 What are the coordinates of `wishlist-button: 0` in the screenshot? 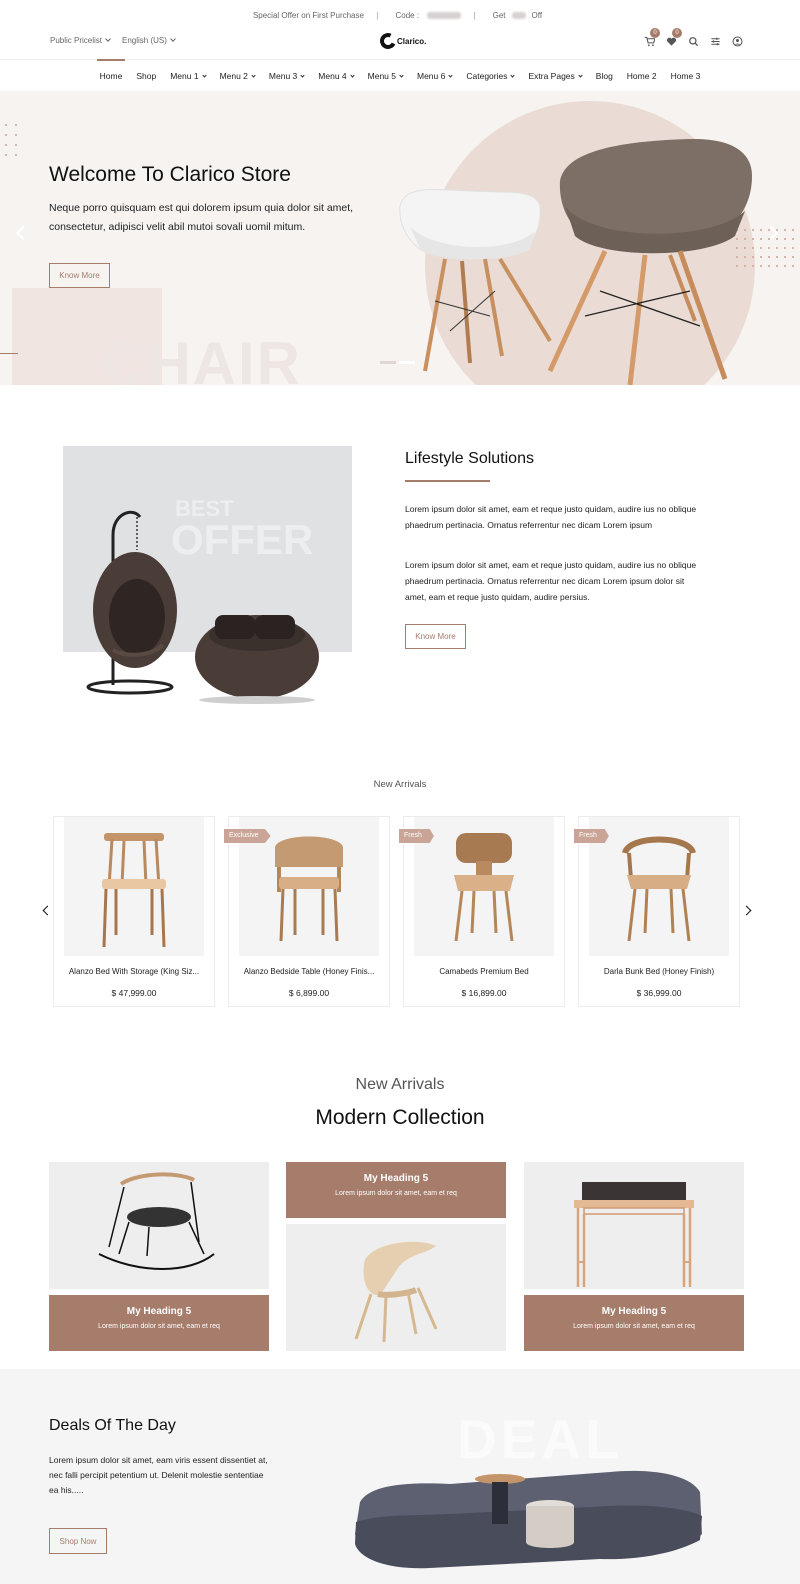 It's located at (673, 38).